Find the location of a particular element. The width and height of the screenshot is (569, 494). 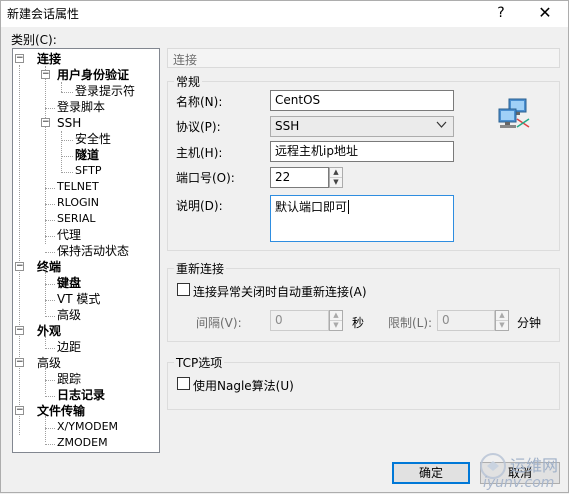

tree-item-label: SERIAL is located at coordinates (76, 218).